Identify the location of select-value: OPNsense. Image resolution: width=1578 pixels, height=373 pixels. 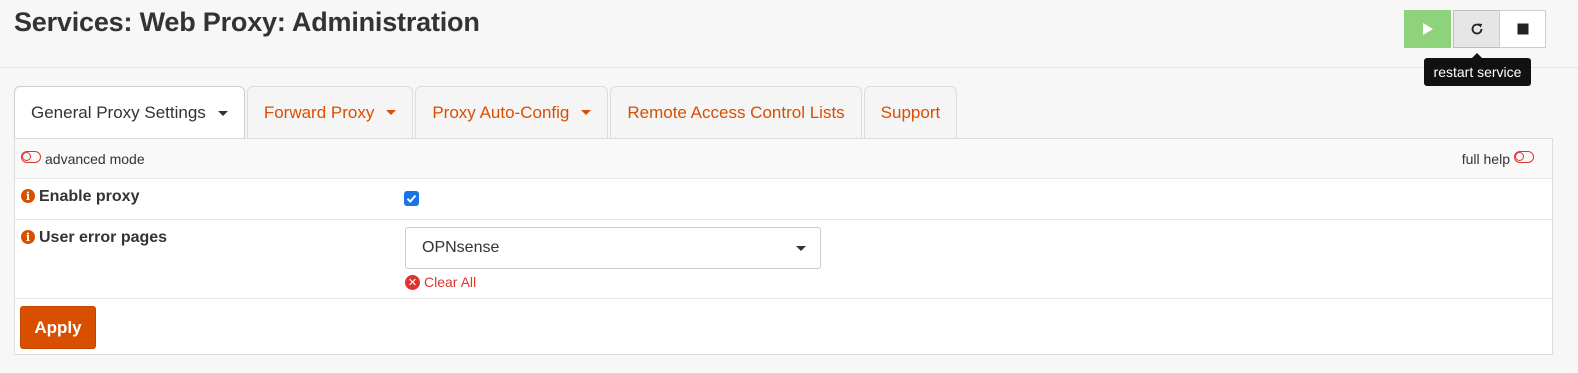
(461, 247).